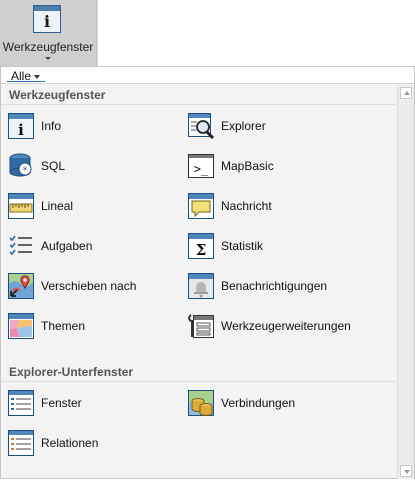  I want to click on item-label: Benachrichtigungen, so click(274, 286).